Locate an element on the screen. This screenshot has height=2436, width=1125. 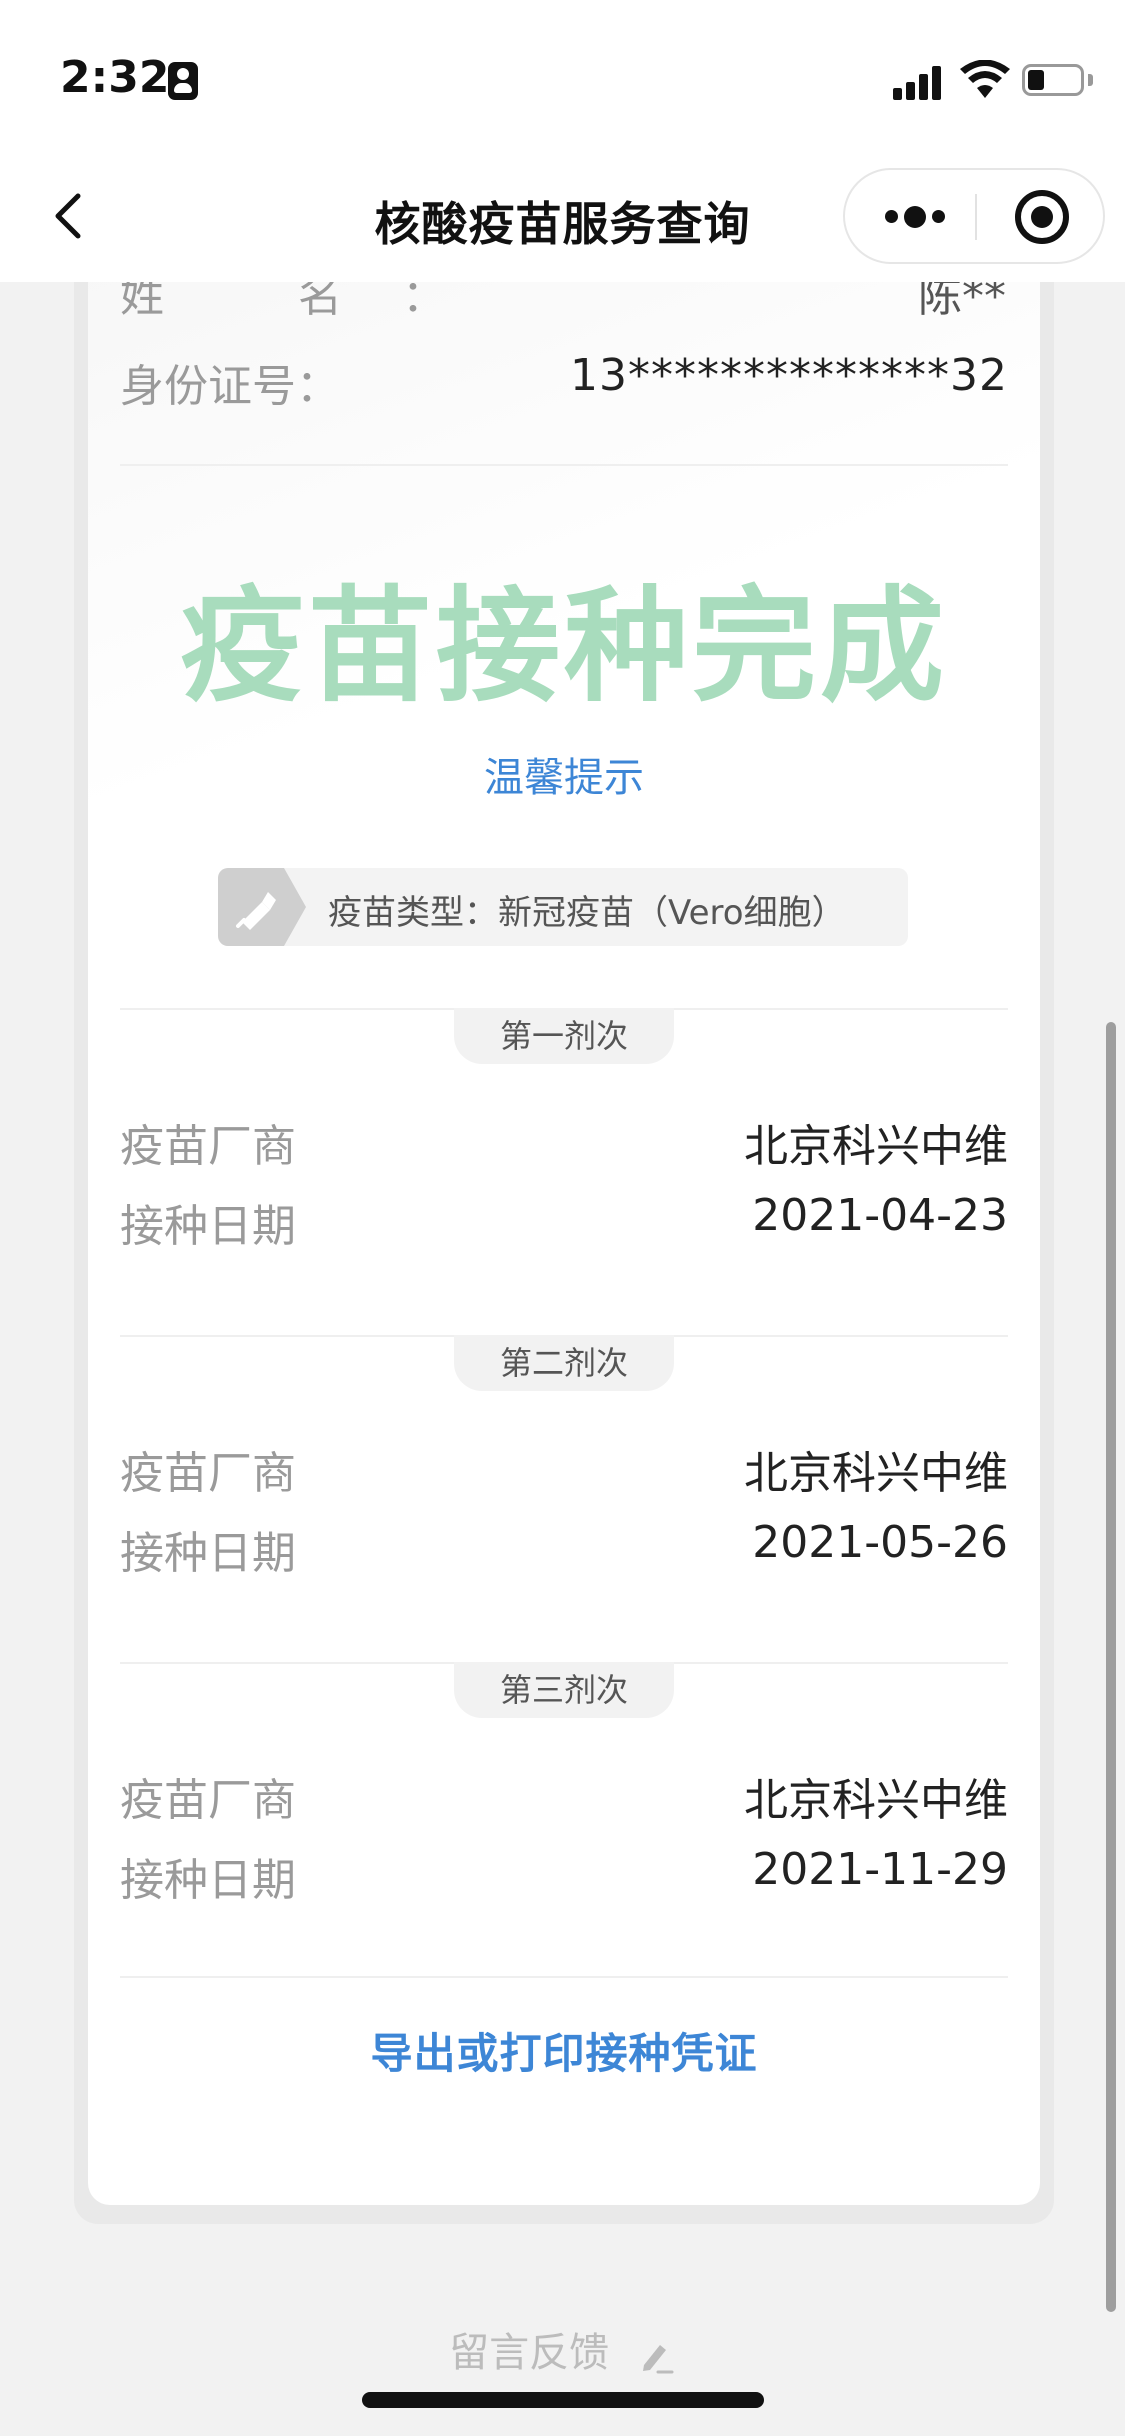
vaccination-status: 疫苗接种完成 is located at coordinates (563, 647).